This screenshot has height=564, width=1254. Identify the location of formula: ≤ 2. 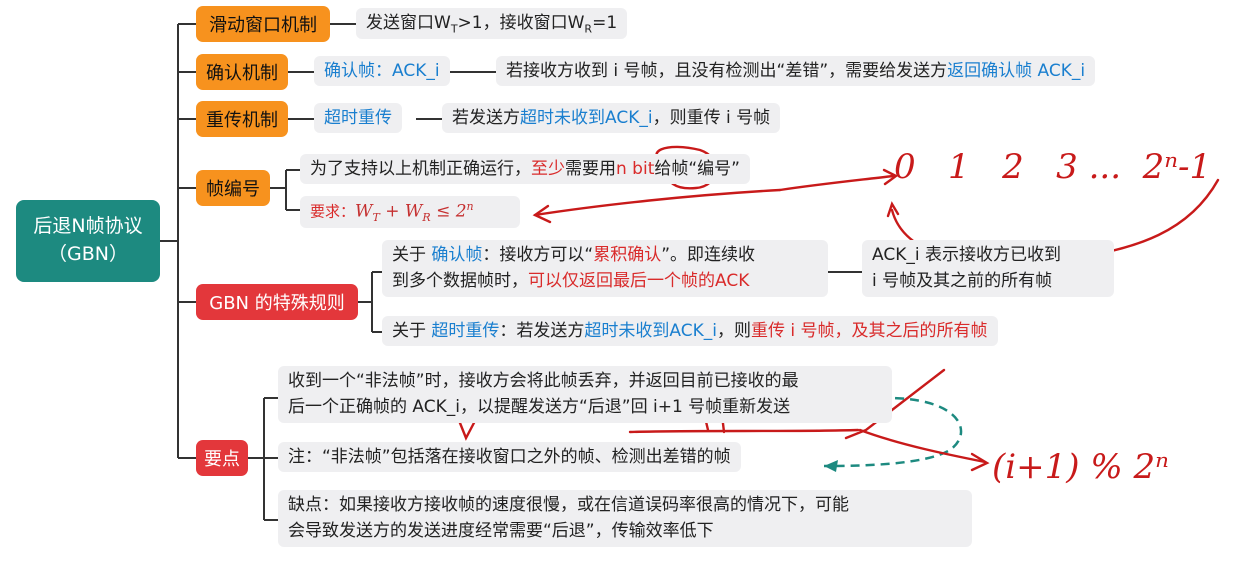
(448, 211).